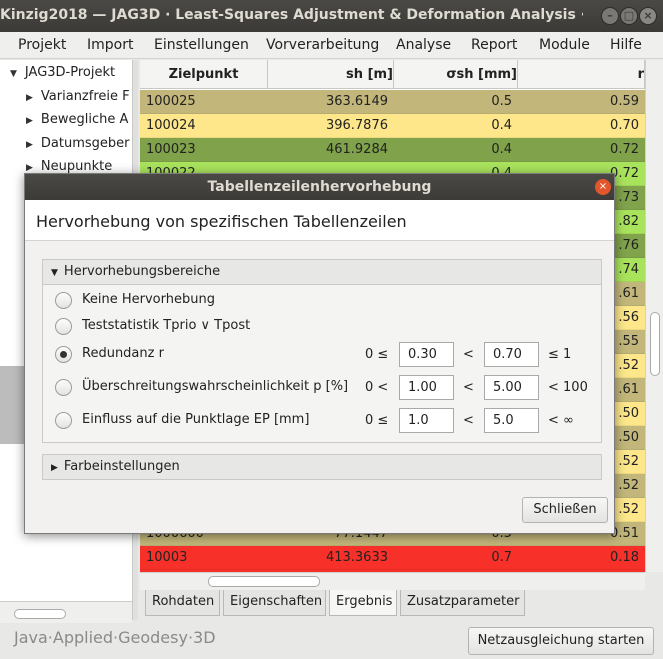  Describe the element at coordinates (167, 557) in the screenshot. I see `cell-zielpunkt: 10003` at that location.